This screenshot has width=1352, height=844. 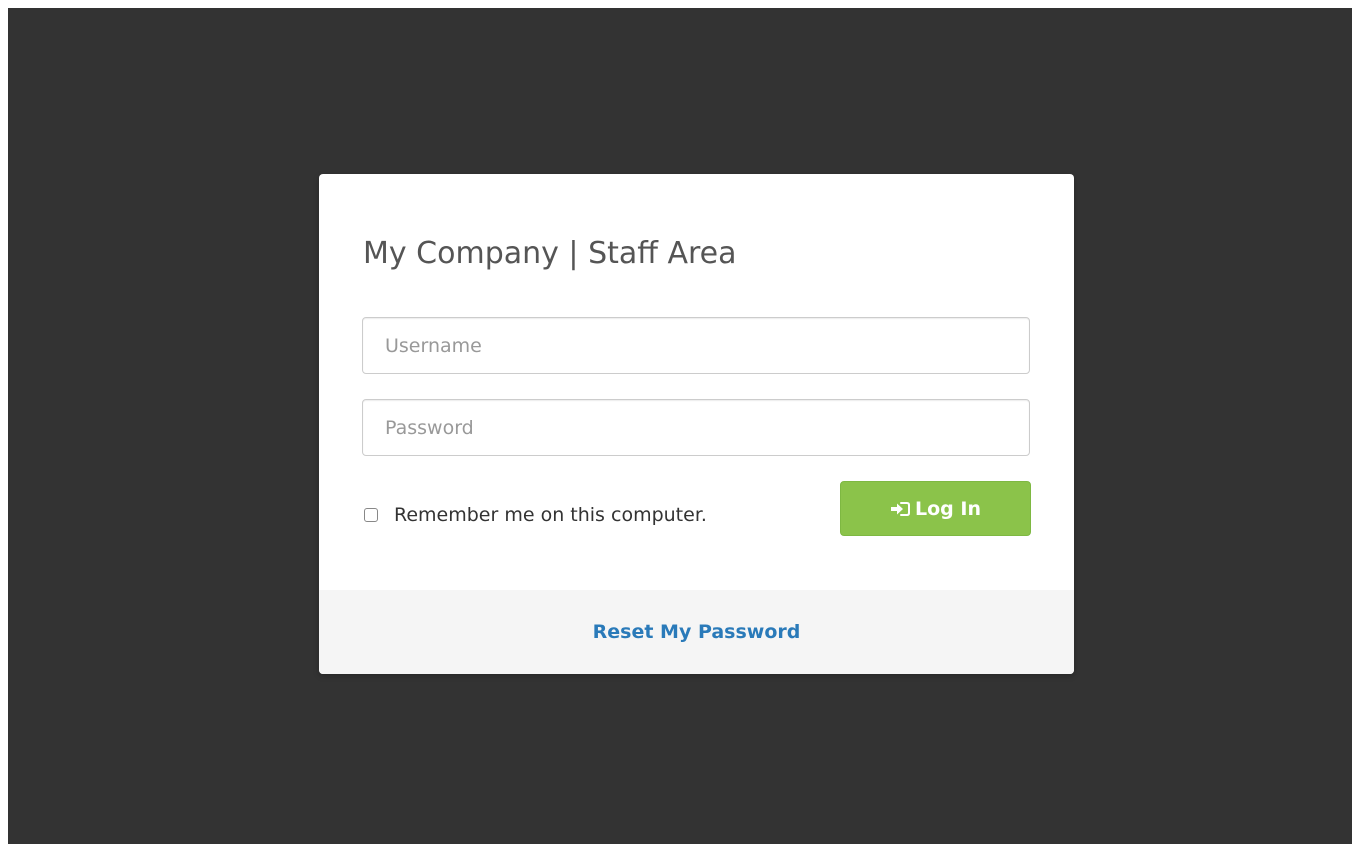 I want to click on reset-password-link: Reset My Password, so click(x=697, y=632).